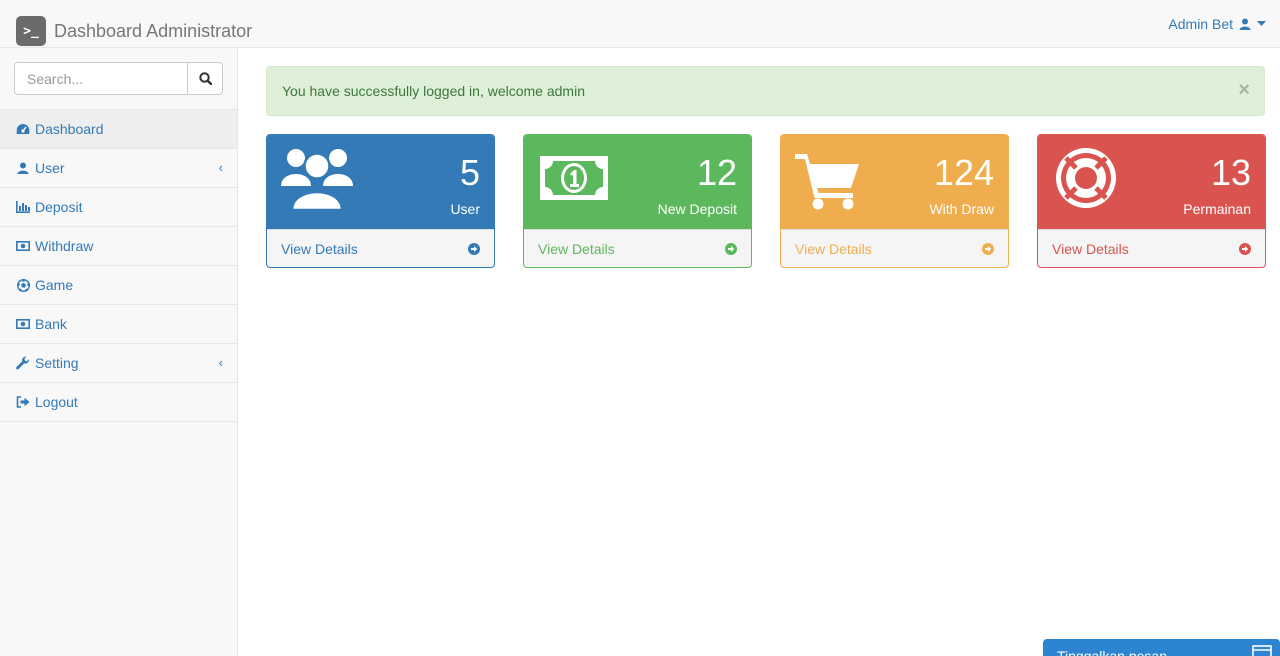 The width and height of the screenshot is (1280, 656). Describe the element at coordinates (317, 179) in the screenshot. I see `users-icon` at that location.